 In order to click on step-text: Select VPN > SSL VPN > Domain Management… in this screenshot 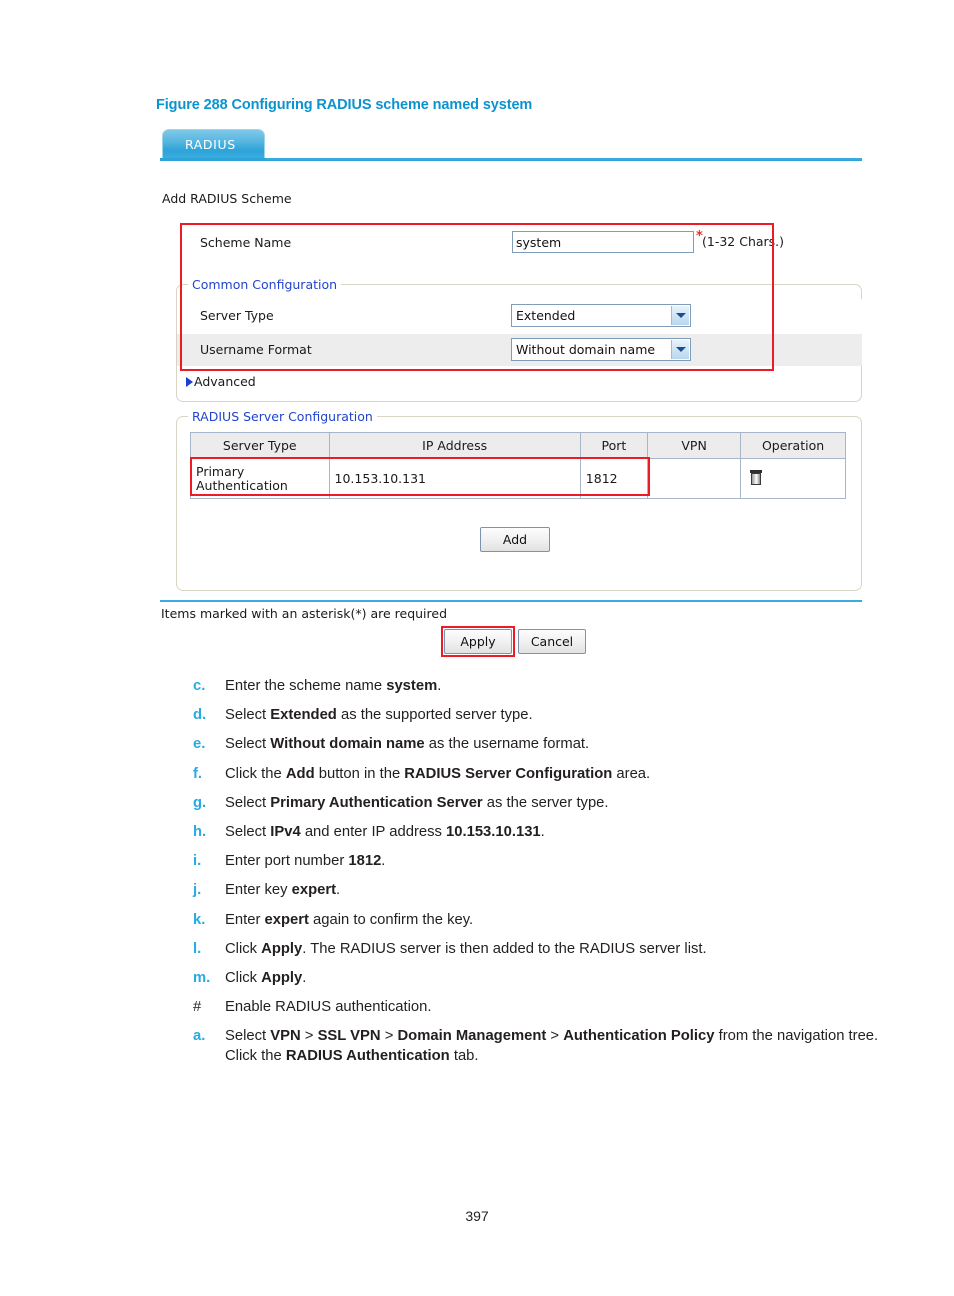, I will do `click(552, 1046)`.